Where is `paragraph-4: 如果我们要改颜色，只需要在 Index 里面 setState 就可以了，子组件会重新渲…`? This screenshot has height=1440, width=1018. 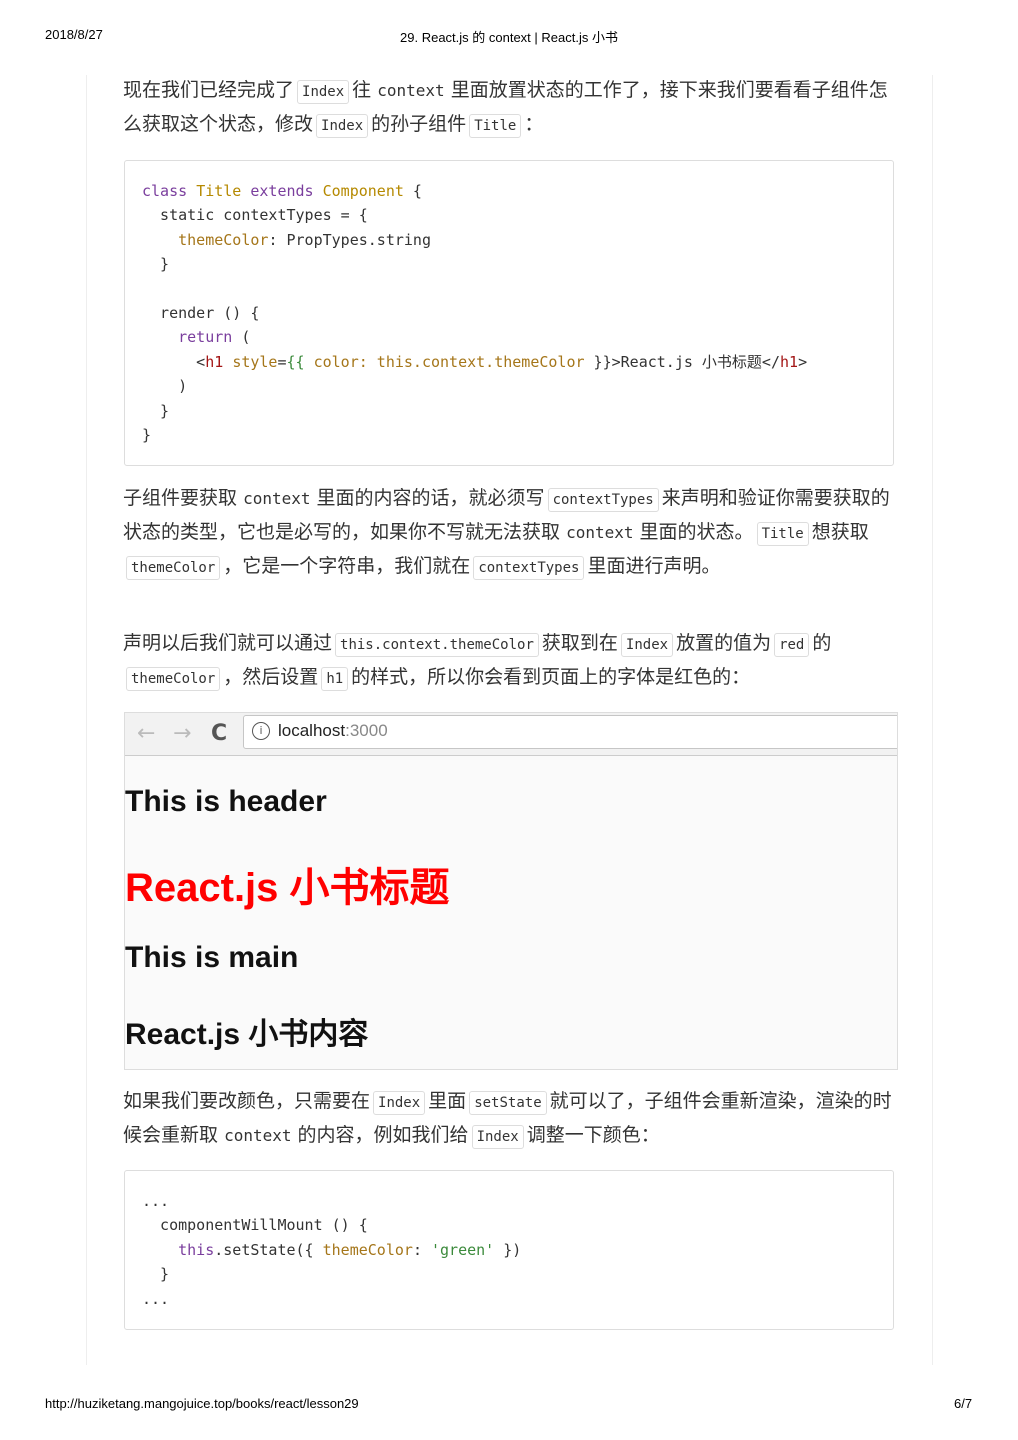 paragraph-4: 如果我们要改颜色，只需要在 Index 里面 setState 就可以了，子组件会重新渲… is located at coordinates (509, 1119).